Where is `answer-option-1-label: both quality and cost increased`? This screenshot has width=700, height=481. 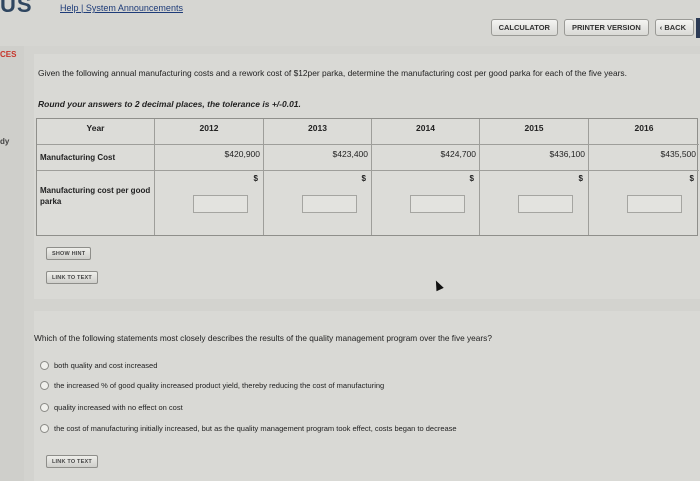 answer-option-1-label: both quality and cost increased is located at coordinates (106, 365).